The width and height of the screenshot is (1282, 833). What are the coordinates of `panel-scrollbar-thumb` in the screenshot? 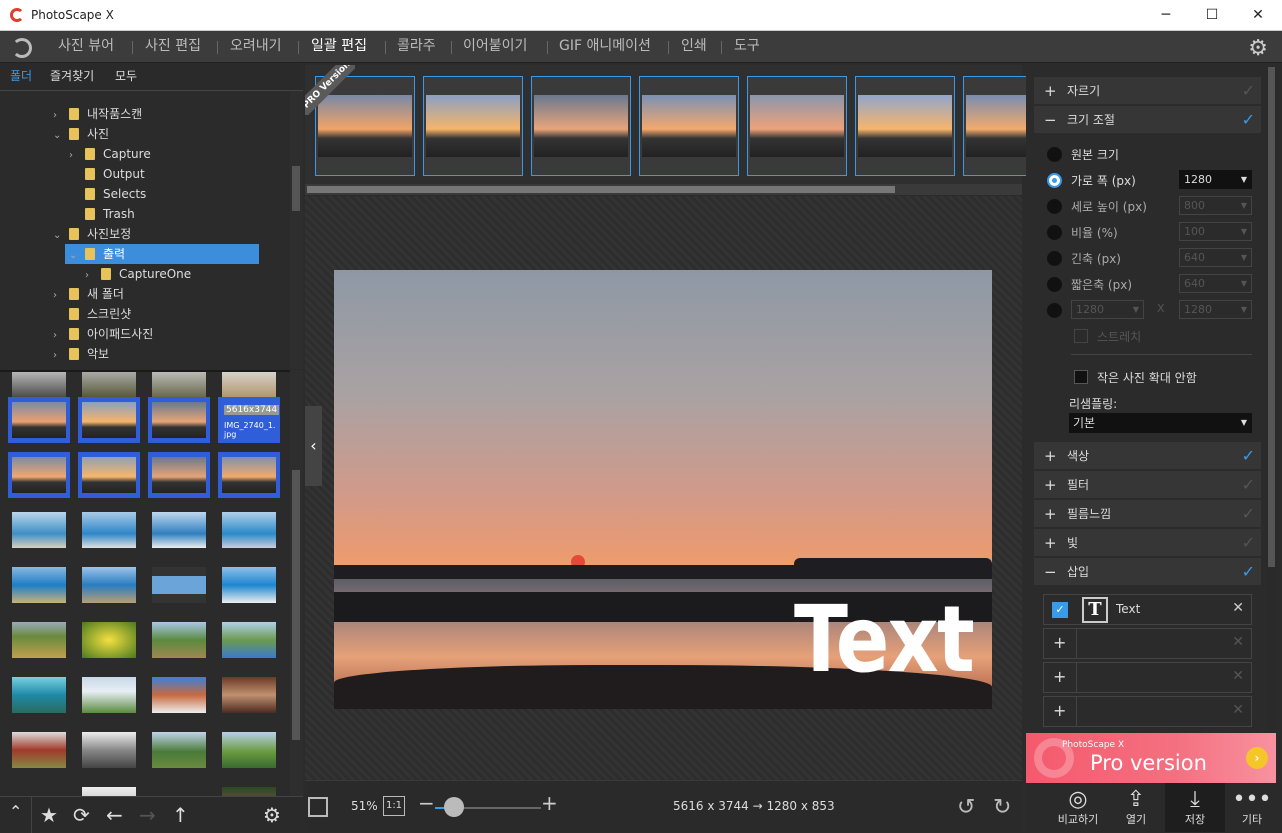 It's located at (1271, 317).